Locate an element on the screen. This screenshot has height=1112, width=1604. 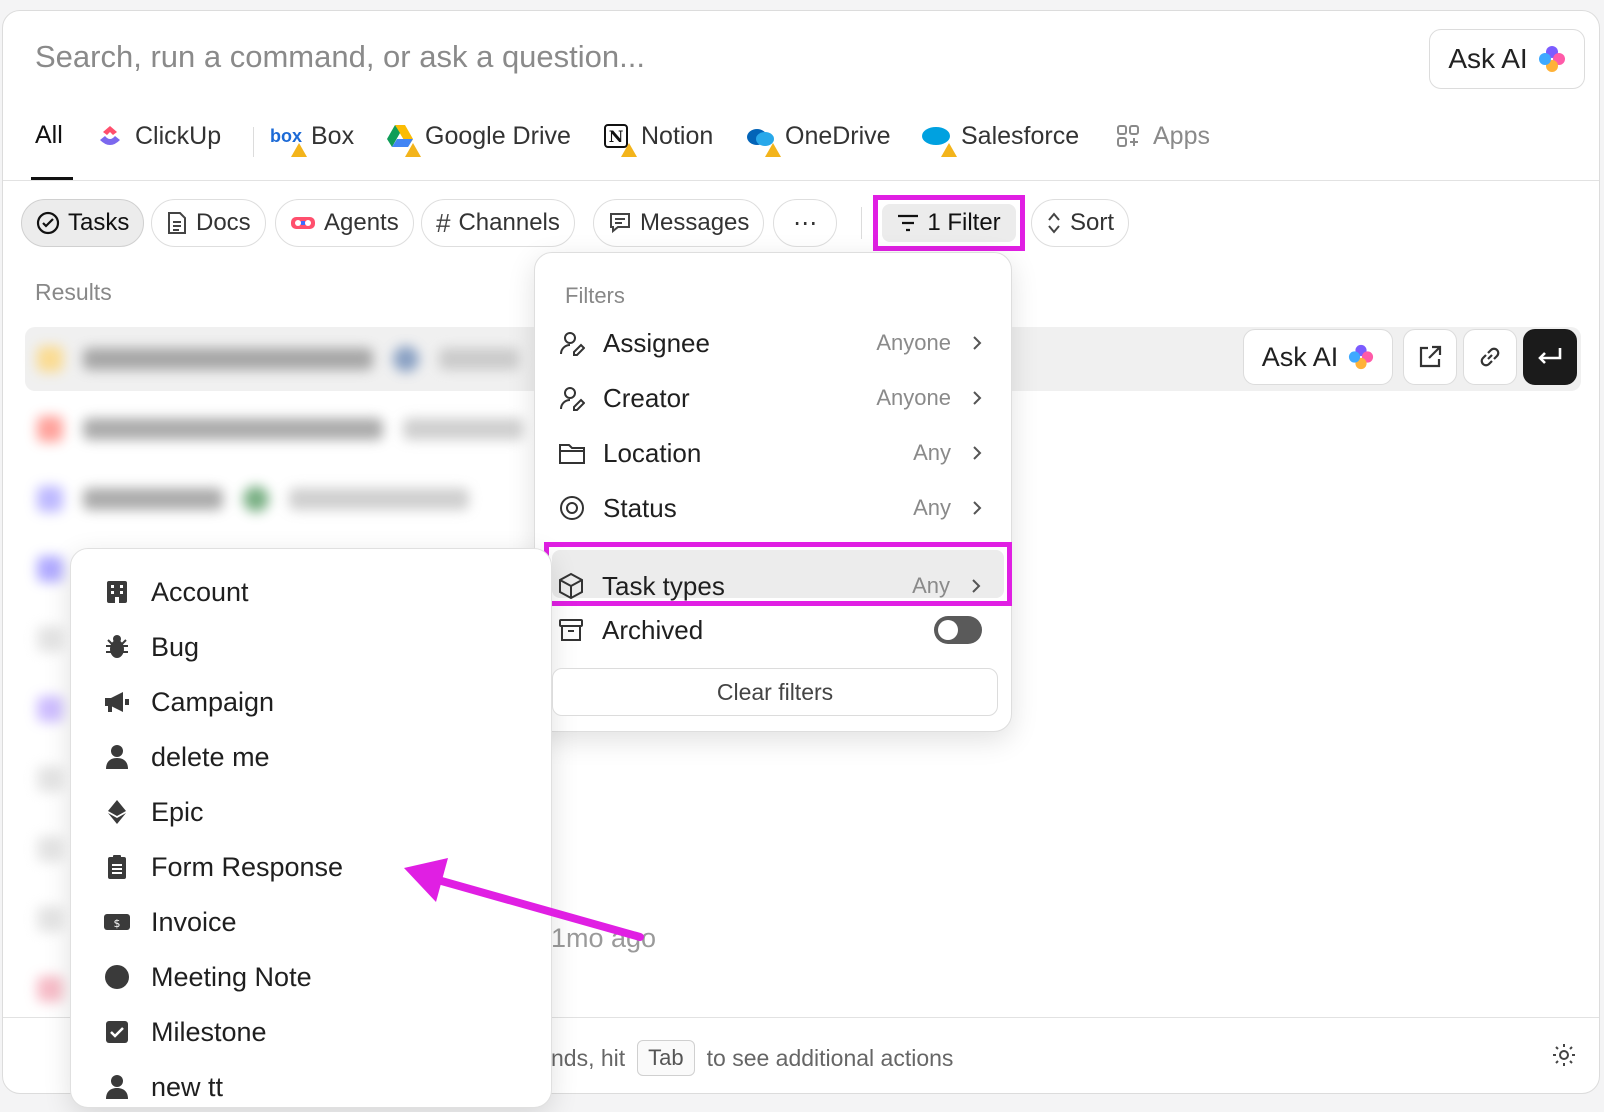
chip-docs: Docs is located at coordinates (208, 223).